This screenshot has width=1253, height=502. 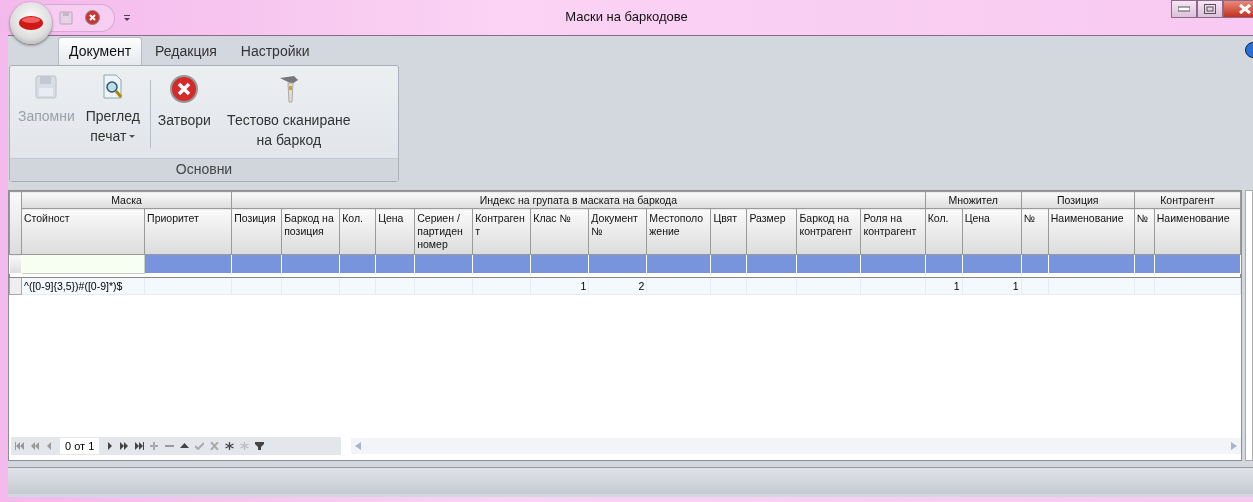 I want to click on minimize-icon, so click(x=1184, y=9).